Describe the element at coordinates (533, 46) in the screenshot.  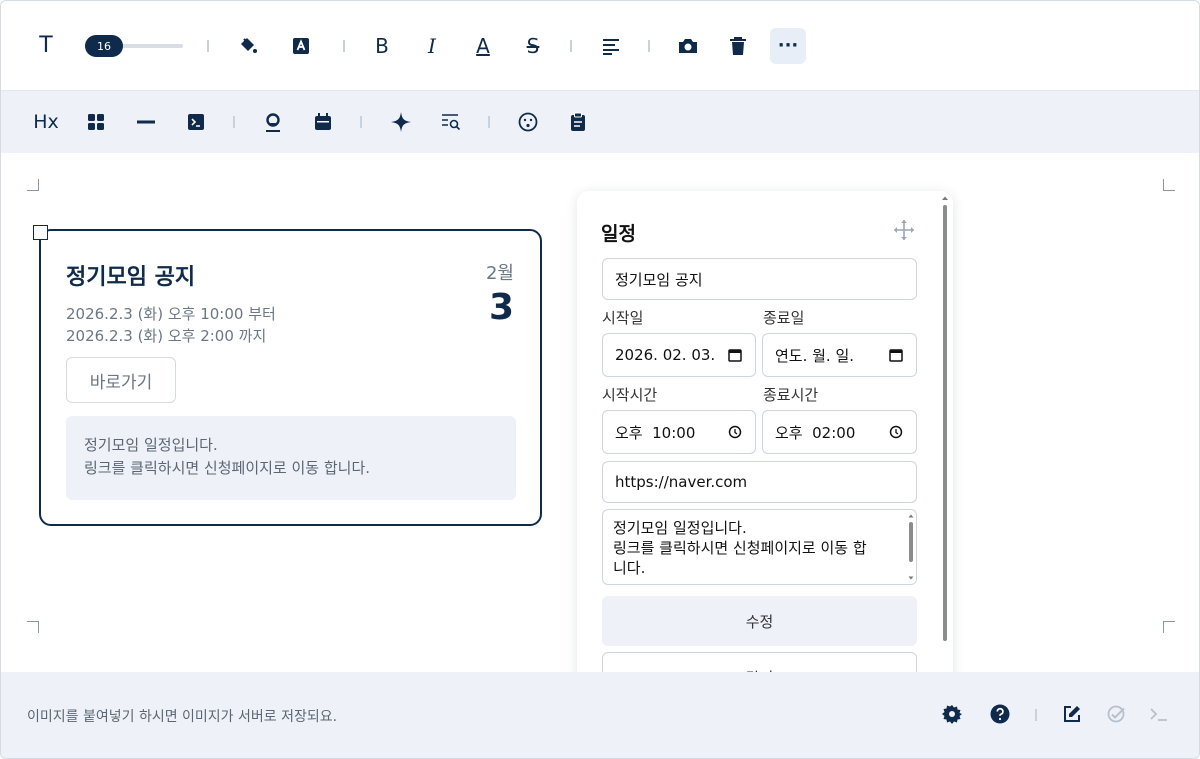
I see `strikethrough-icon: S` at that location.